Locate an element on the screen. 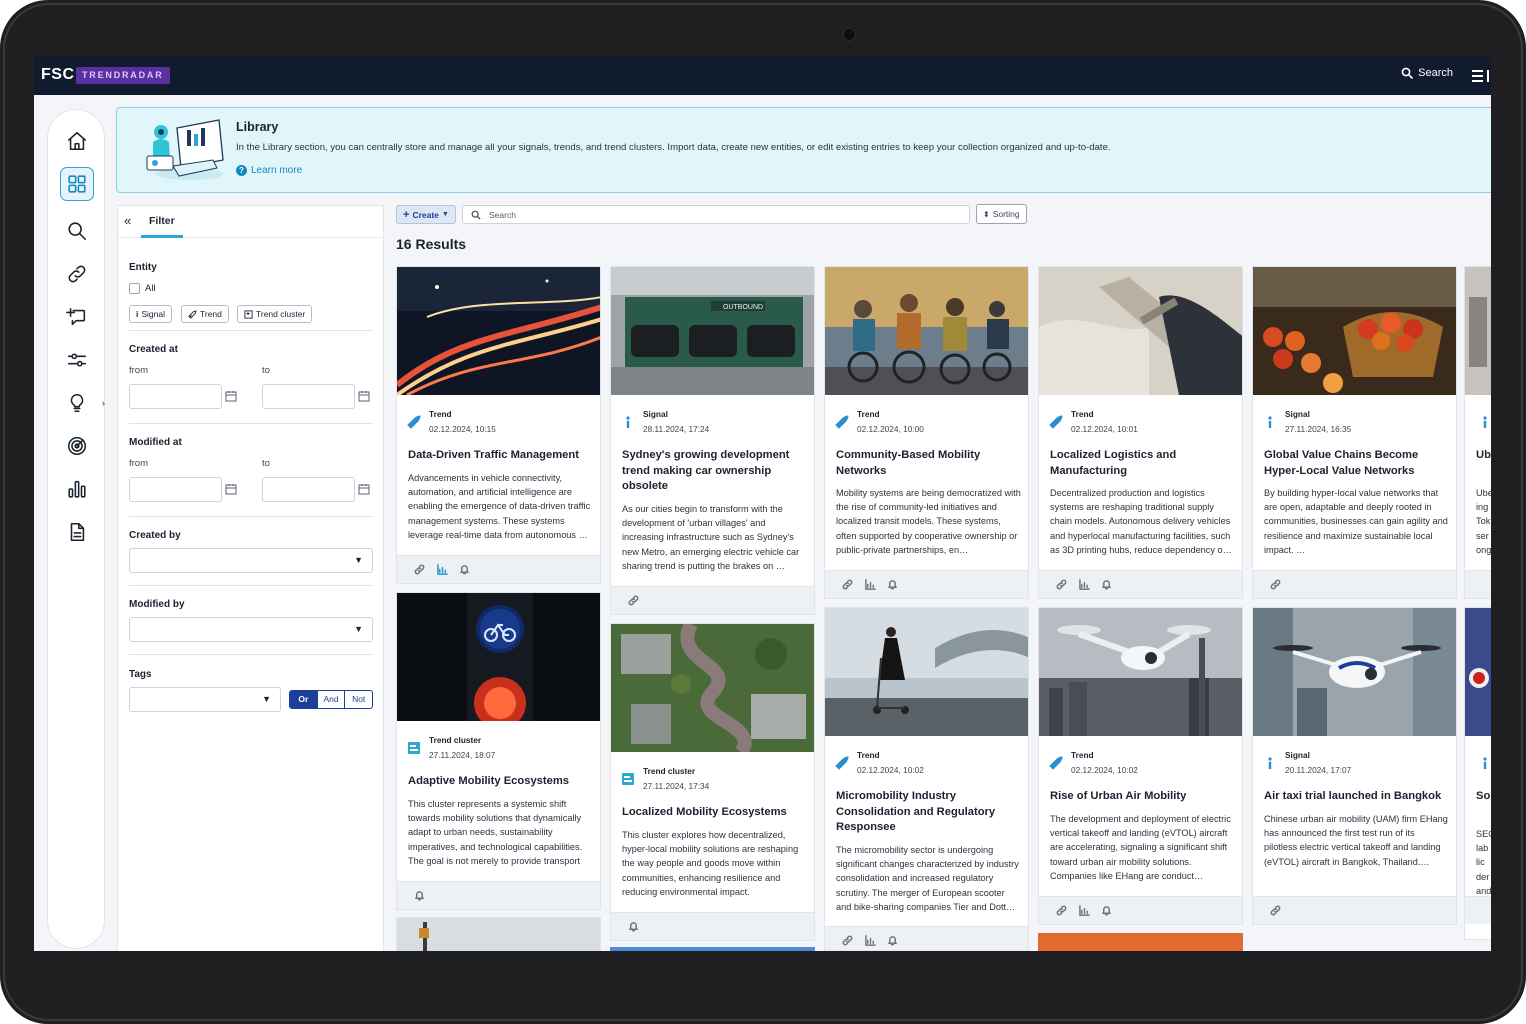 The width and height of the screenshot is (1526, 1024). sorting-button: ⬍ Sorting is located at coordinates (1001, 214).